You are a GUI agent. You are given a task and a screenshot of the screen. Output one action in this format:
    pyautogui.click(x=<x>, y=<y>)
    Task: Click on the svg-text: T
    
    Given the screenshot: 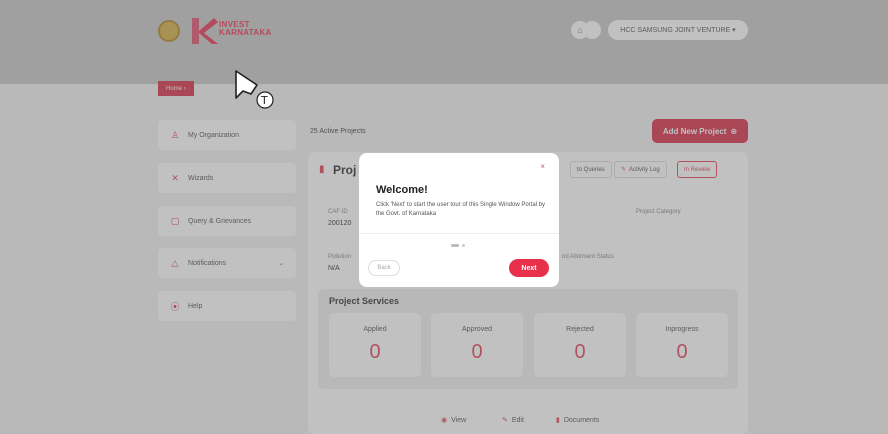 What is the action you would take?
    pyautogui.click(x=264, y=100)
    